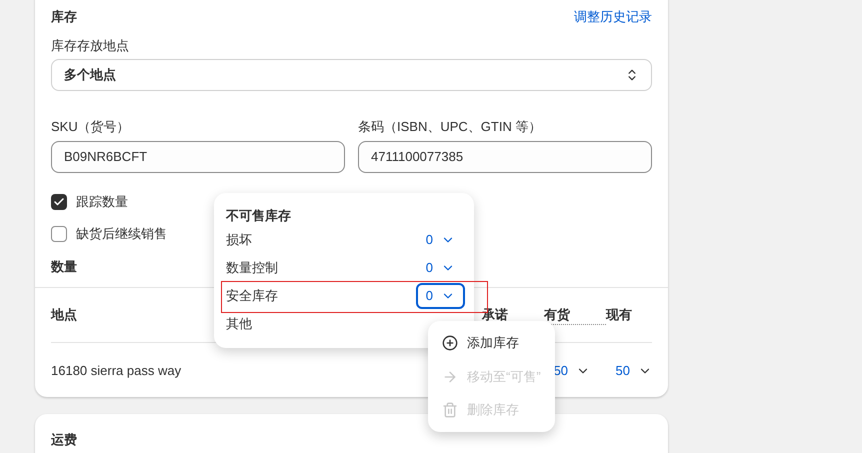 The width and height of the screenshot is (862, 453). Describe the element at coordinates (491, 343) in the screenshot. I see `menu-item: 添加库存` at that location.